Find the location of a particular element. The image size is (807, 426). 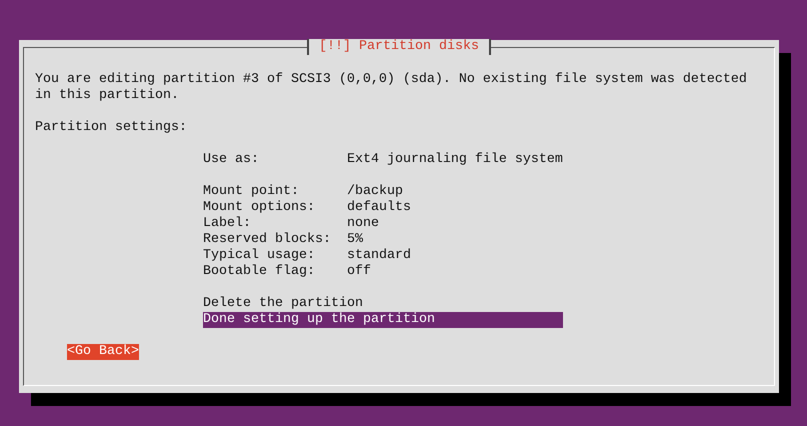

setting-menu-item: Typical usage: standard is located at coordinates (383, 256).